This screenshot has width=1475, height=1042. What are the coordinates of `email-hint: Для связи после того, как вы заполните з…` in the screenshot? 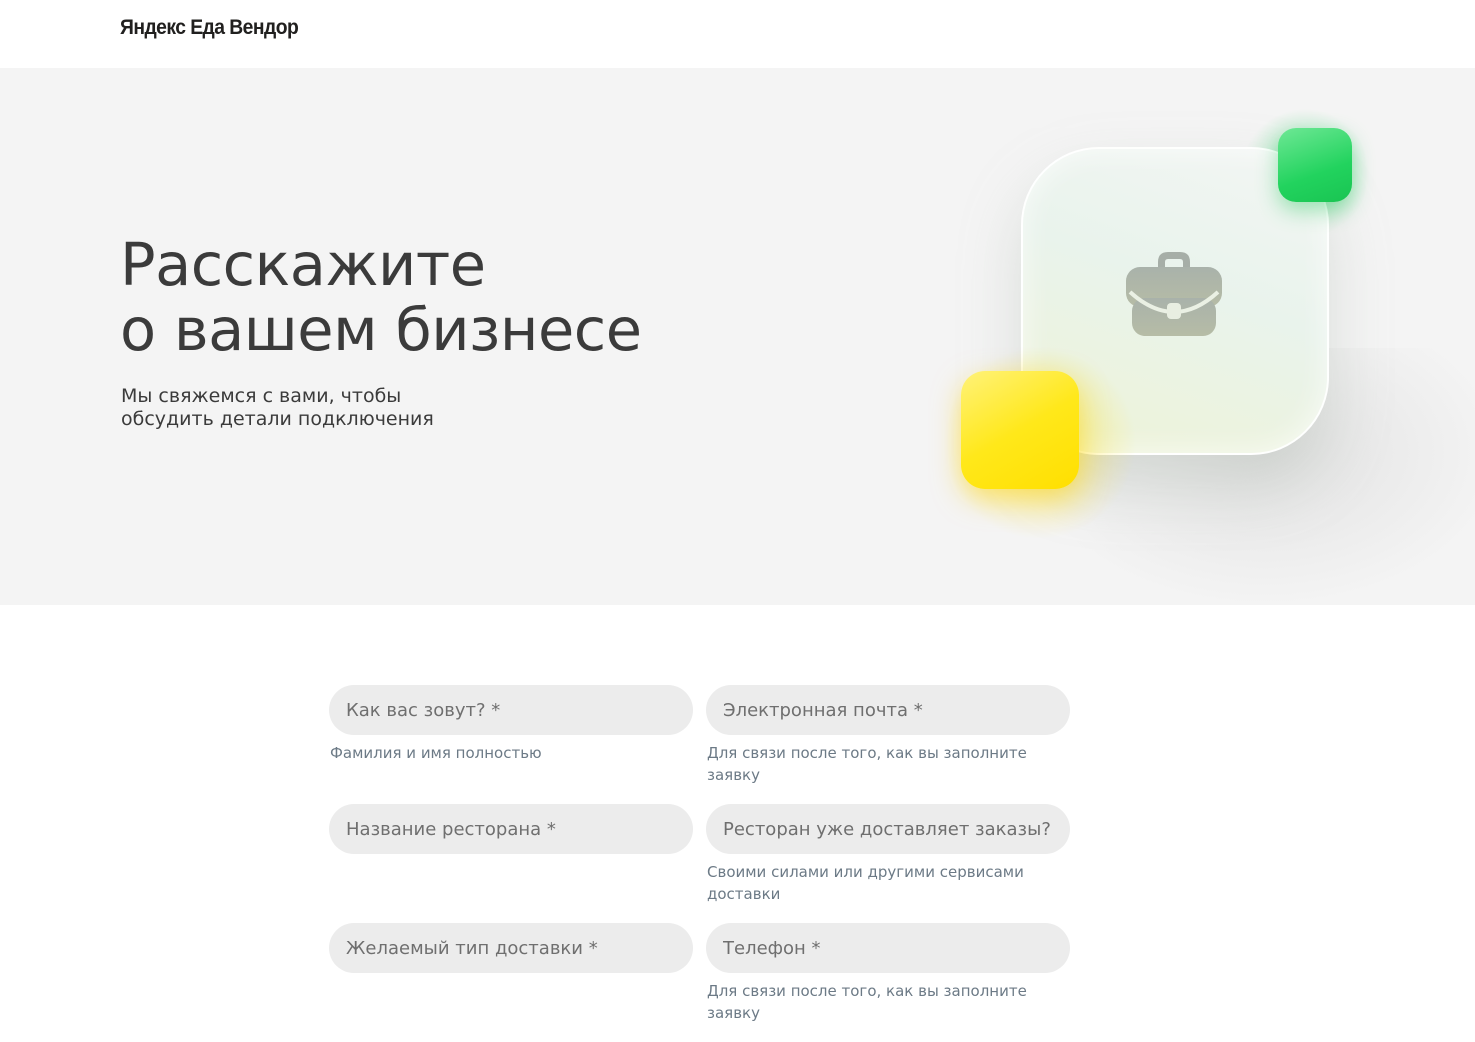 It's located at (867, 764).